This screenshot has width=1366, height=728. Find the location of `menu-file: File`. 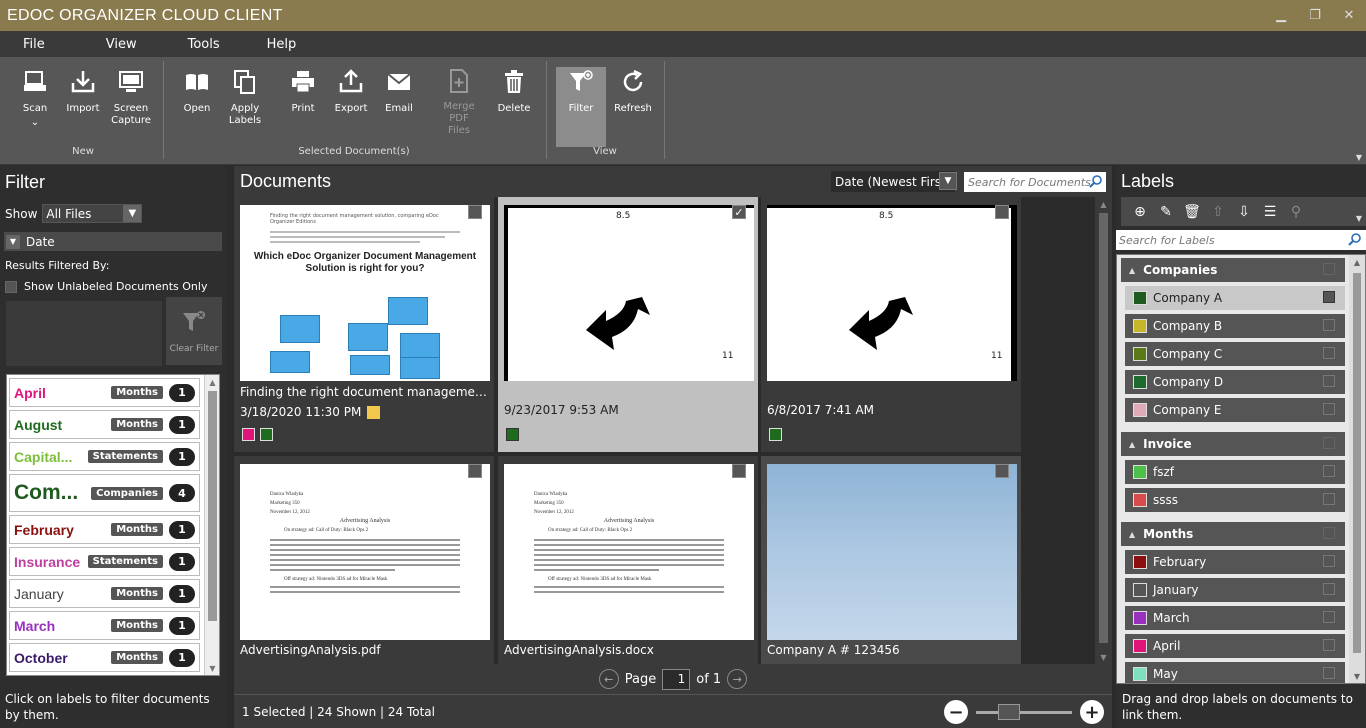

menu-file: File is located at coordinates (34, 44).